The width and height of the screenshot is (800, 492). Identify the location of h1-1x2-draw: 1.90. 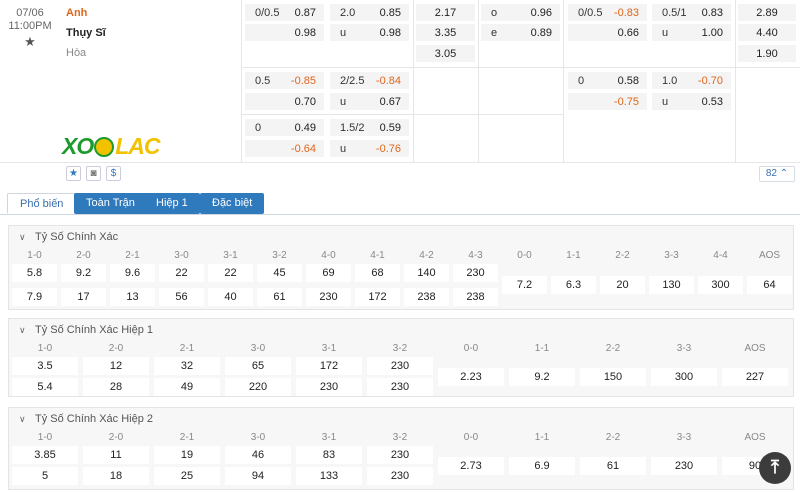
(767, 53).